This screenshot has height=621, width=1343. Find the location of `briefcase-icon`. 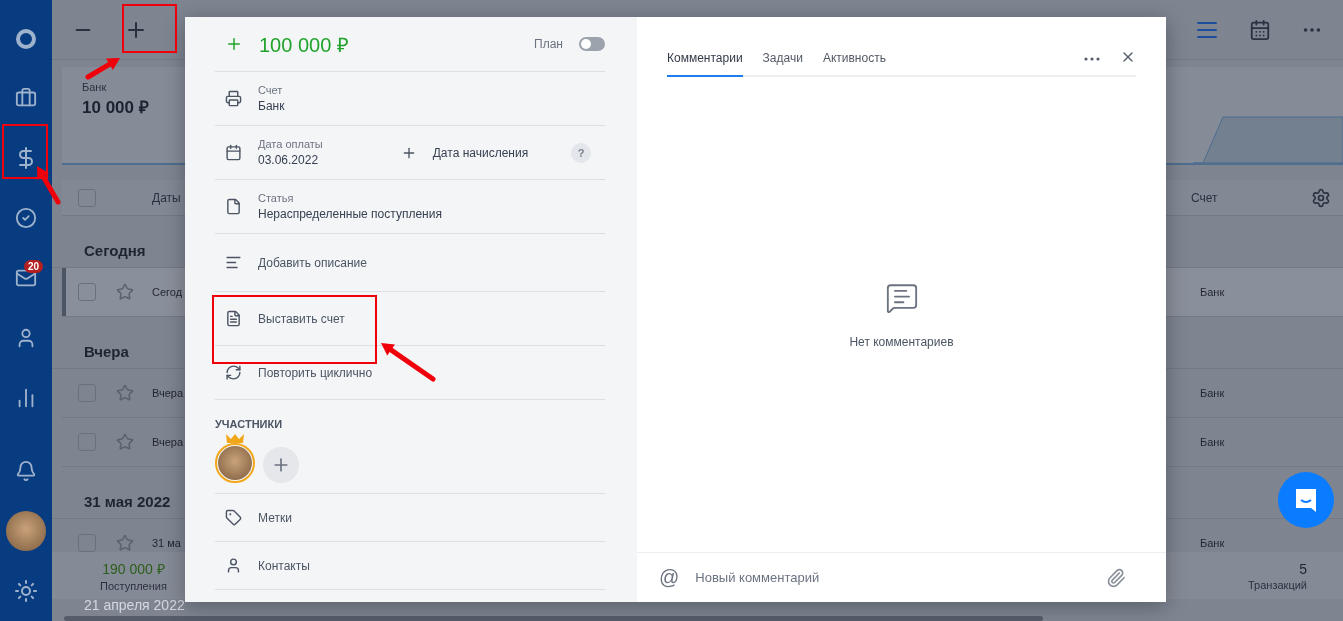

briefcase-icon is located at coordinates (26, 98).